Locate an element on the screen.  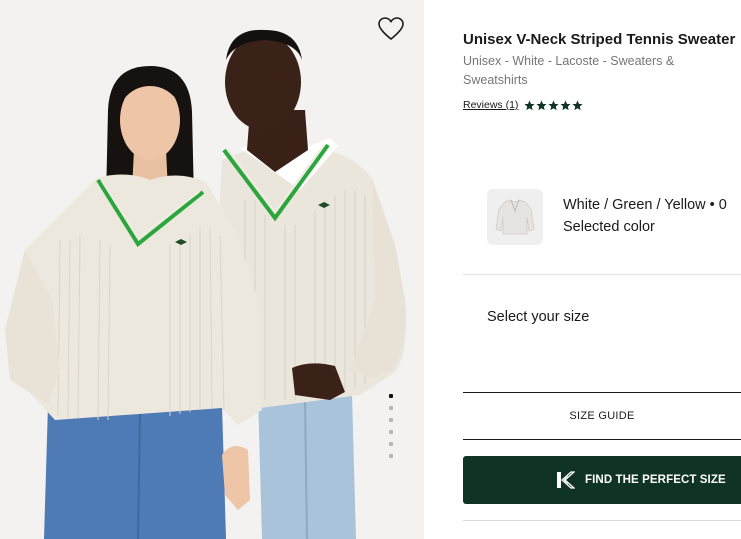
reviews-link: Reviews (1) is located at coordinates (490, 105).